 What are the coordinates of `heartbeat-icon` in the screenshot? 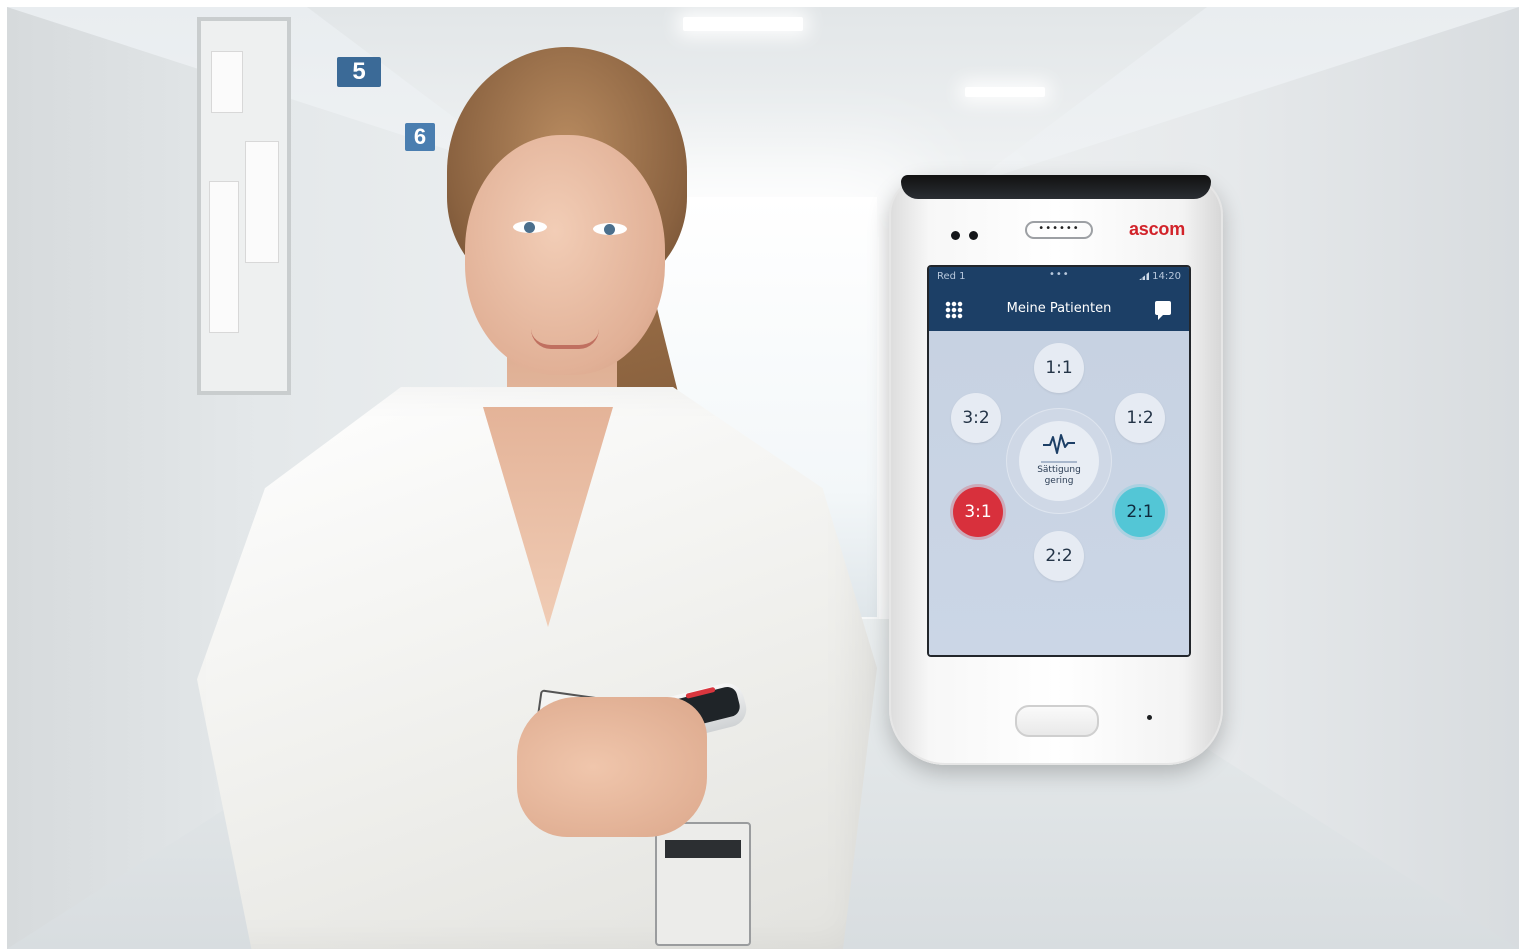 It's located at (1059, 444).